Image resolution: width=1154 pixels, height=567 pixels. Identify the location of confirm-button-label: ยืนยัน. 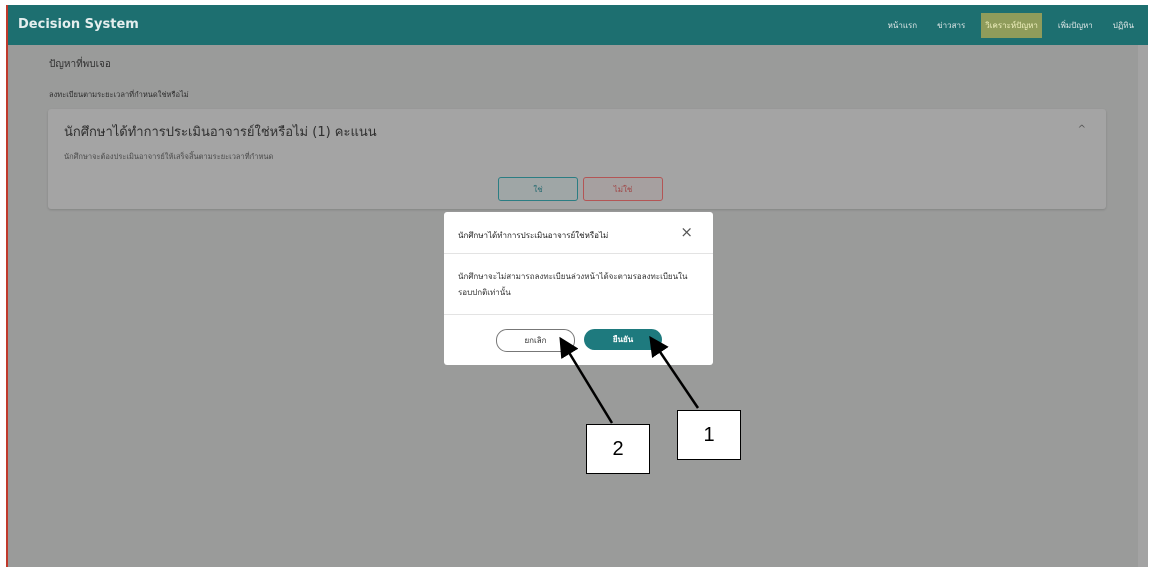
(623, 339).